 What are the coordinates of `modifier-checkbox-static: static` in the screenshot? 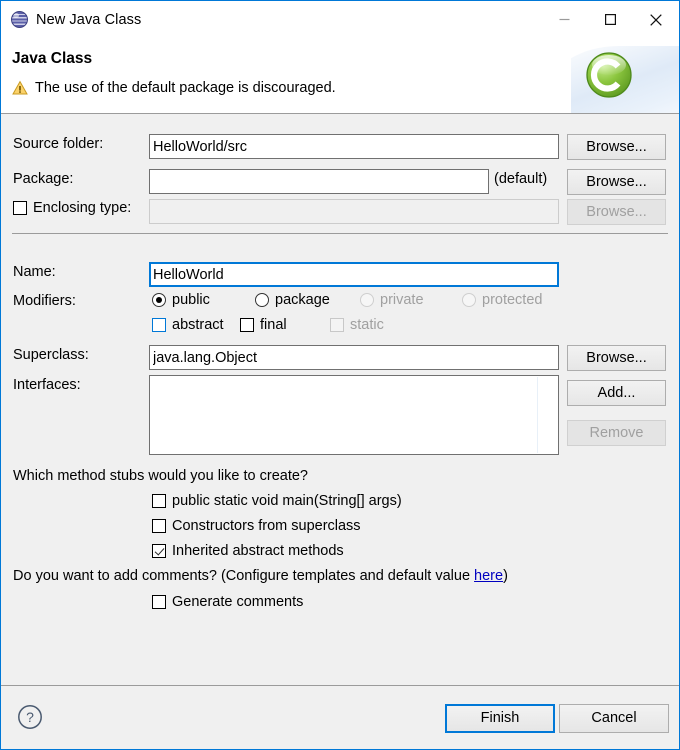 It's located at (357, 325).